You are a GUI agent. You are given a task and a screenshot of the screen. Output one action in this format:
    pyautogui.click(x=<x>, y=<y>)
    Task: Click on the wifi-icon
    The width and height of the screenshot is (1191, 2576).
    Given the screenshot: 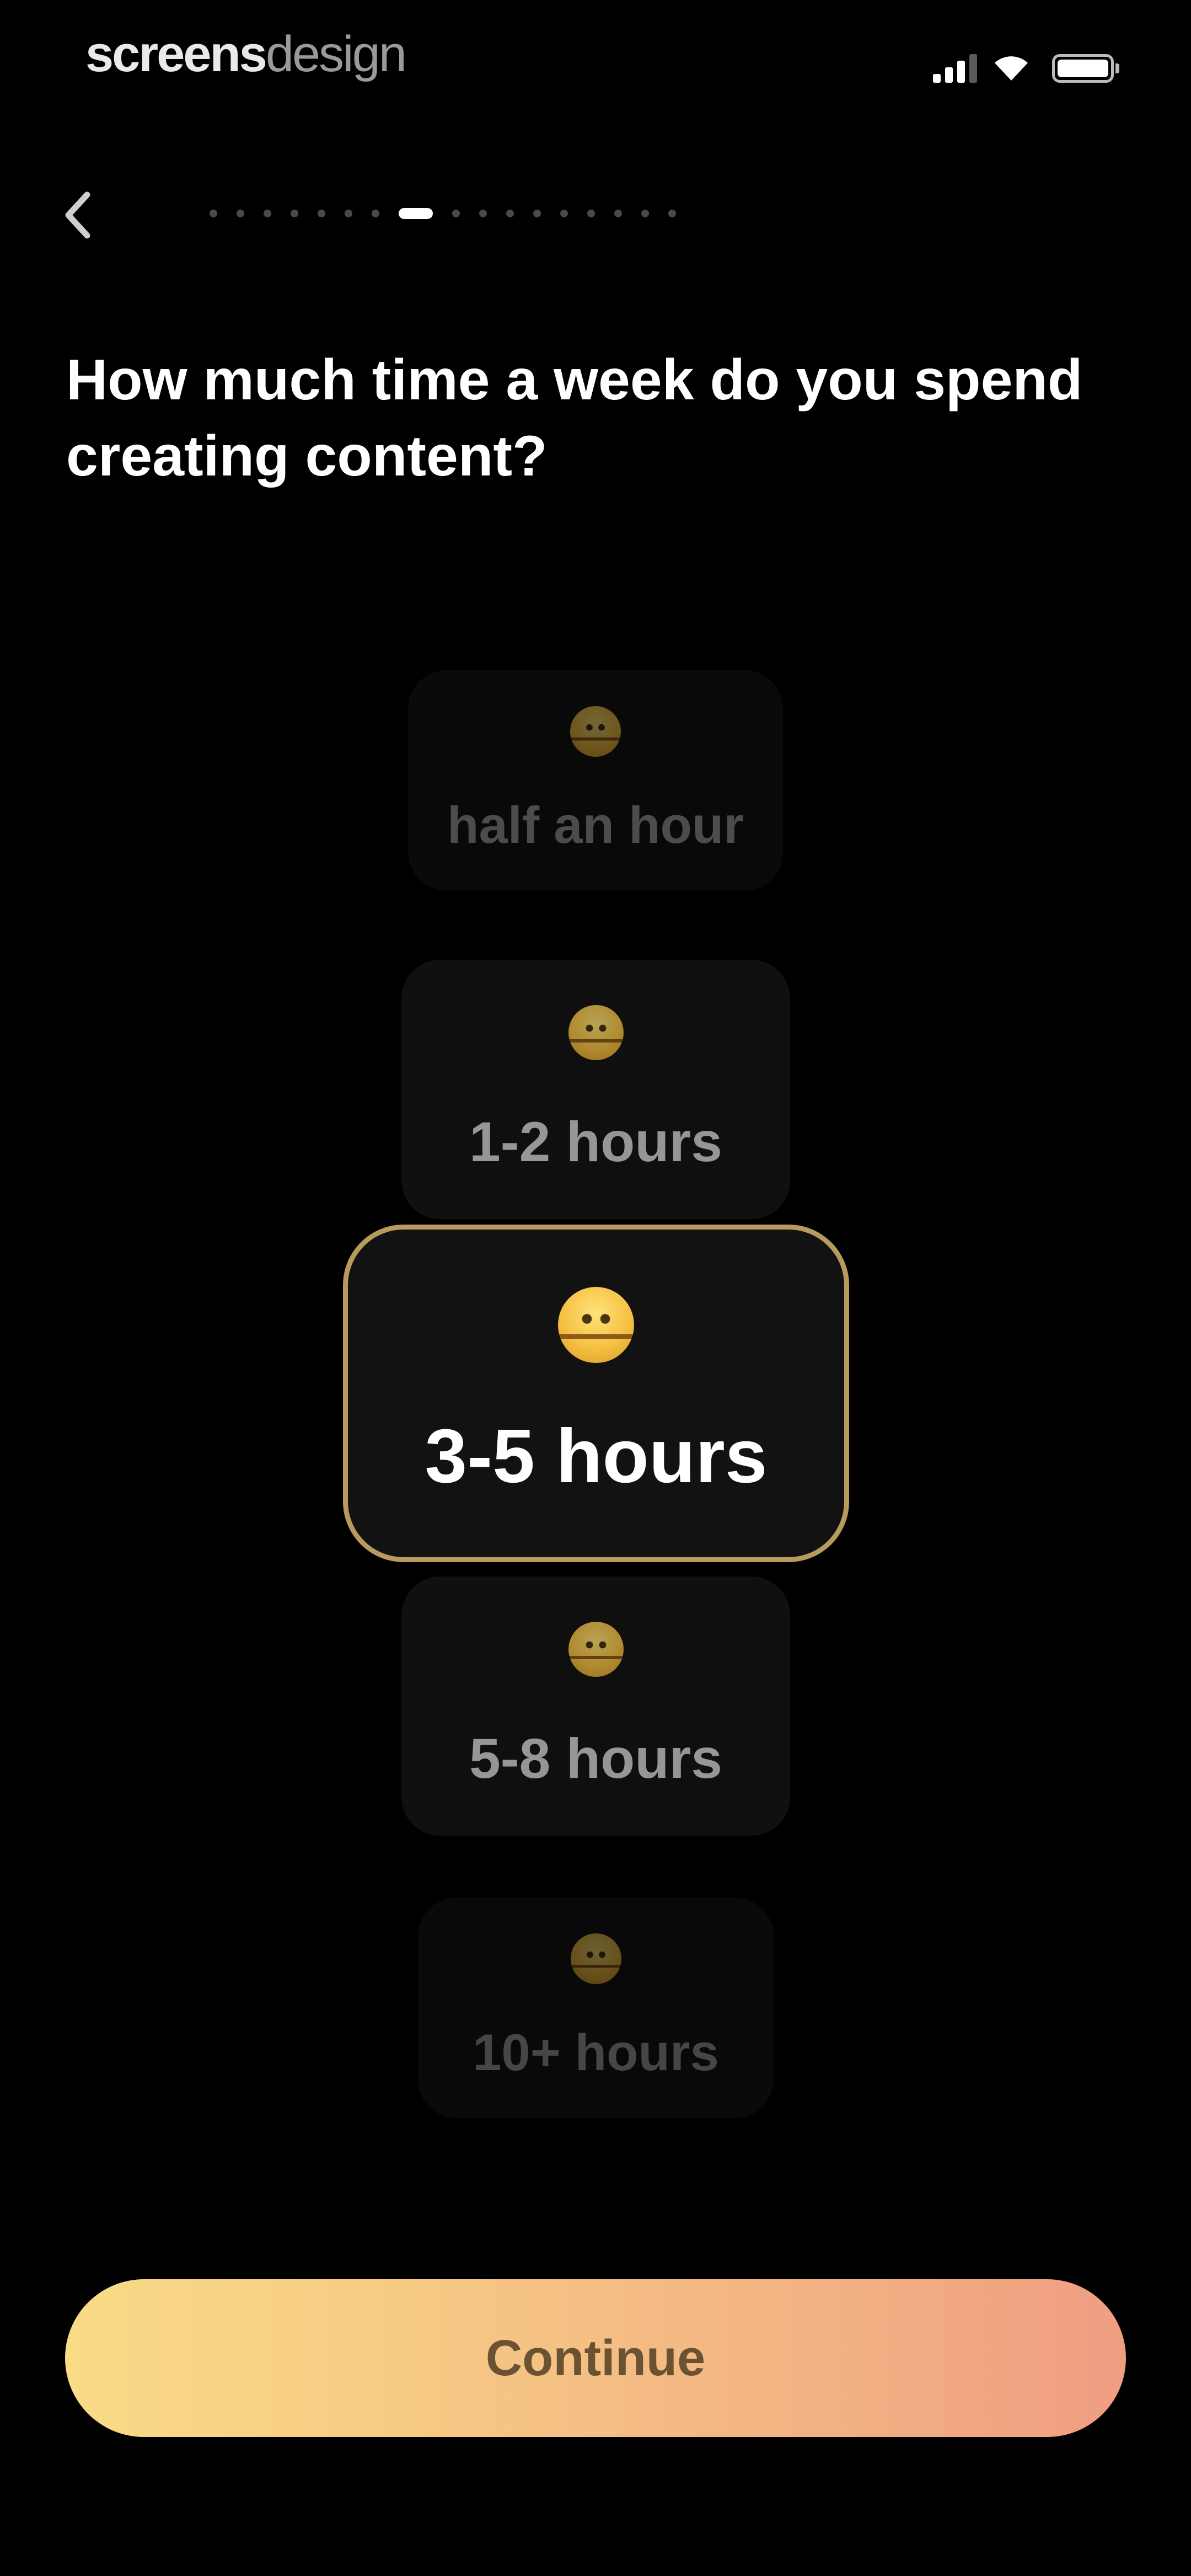 What is the action you would take?
    pyautogui.click(x=1011, y=68)
    